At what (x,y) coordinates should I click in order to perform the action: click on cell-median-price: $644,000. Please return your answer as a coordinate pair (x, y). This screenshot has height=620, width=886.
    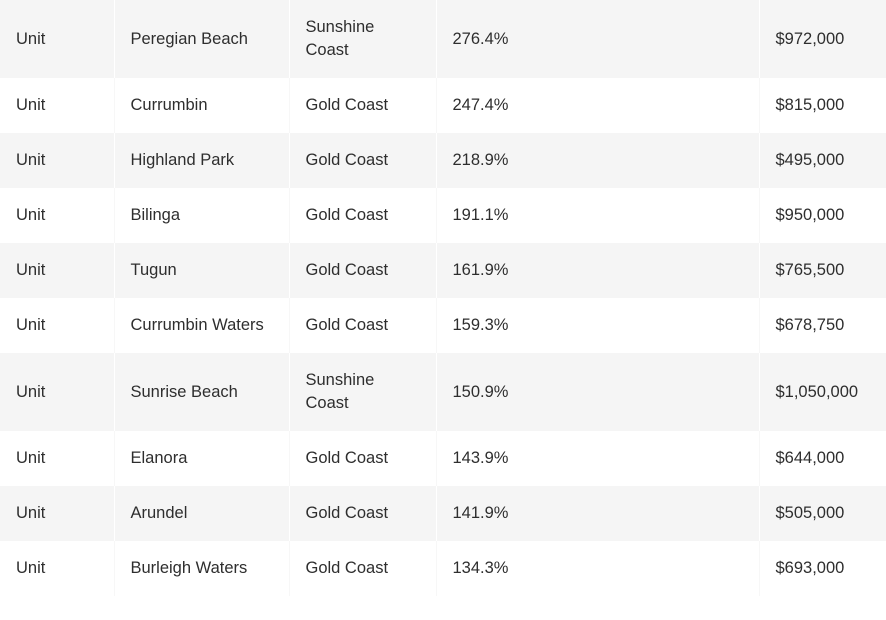
    Looking at the image, I should click on (822, 458).